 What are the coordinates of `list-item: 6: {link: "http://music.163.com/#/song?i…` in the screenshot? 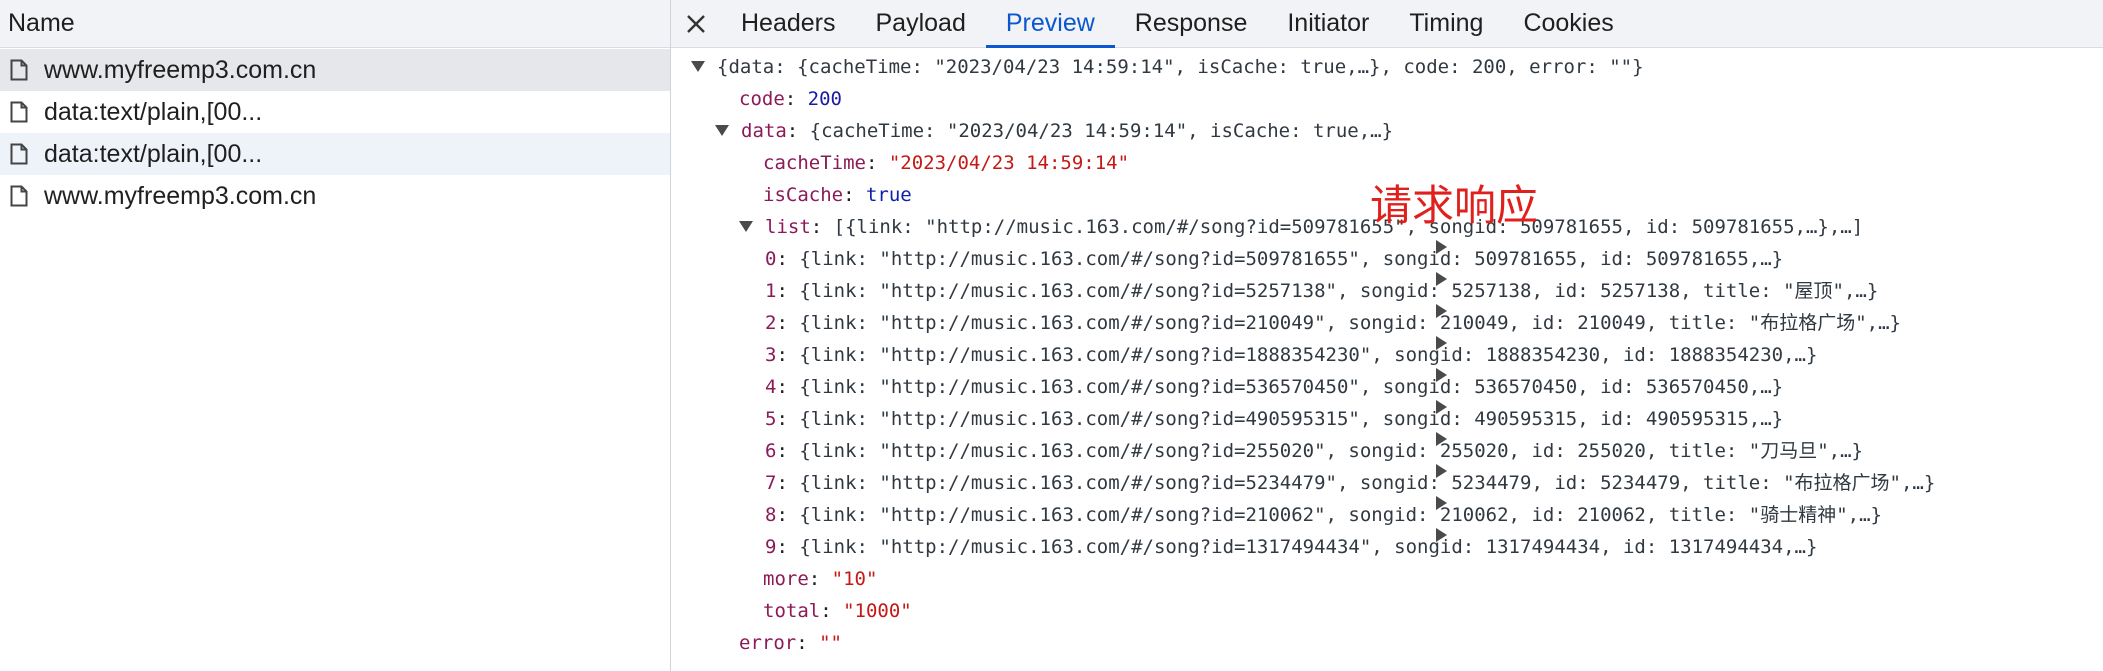 It's located at (1314, 449).